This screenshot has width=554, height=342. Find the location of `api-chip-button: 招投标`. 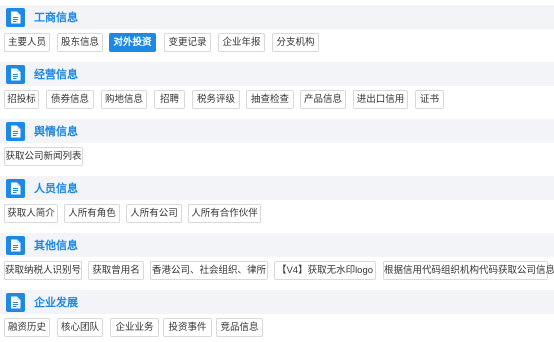

api-chip-button: 招投标 is located at coordinates (21, 99).